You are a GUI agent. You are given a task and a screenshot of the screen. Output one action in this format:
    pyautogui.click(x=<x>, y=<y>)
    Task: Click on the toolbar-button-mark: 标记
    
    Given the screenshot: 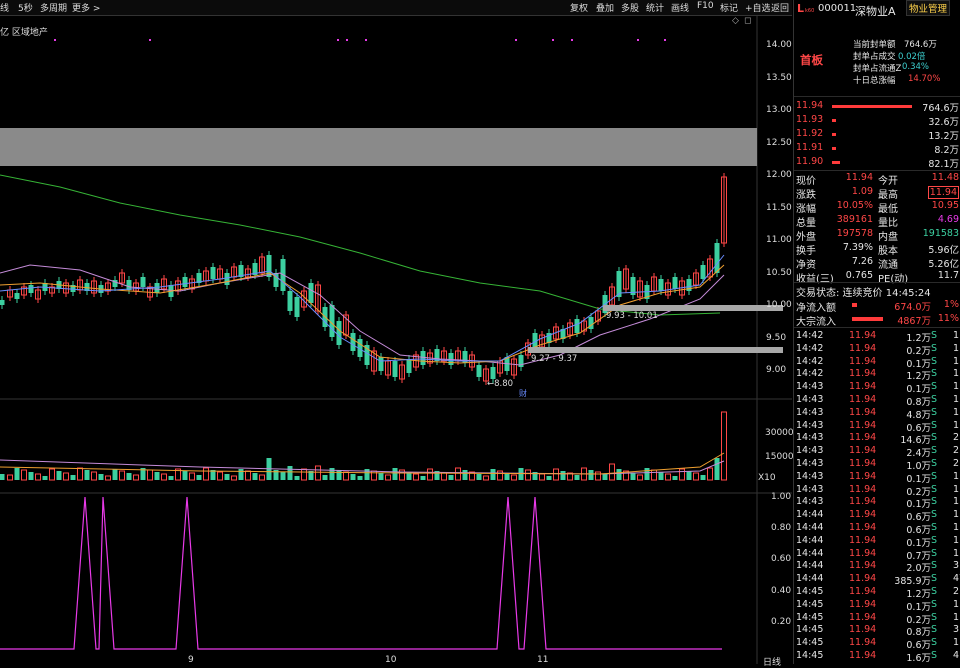 What is the action you would take?
    pyautogui.click(x=729, y=7)
    